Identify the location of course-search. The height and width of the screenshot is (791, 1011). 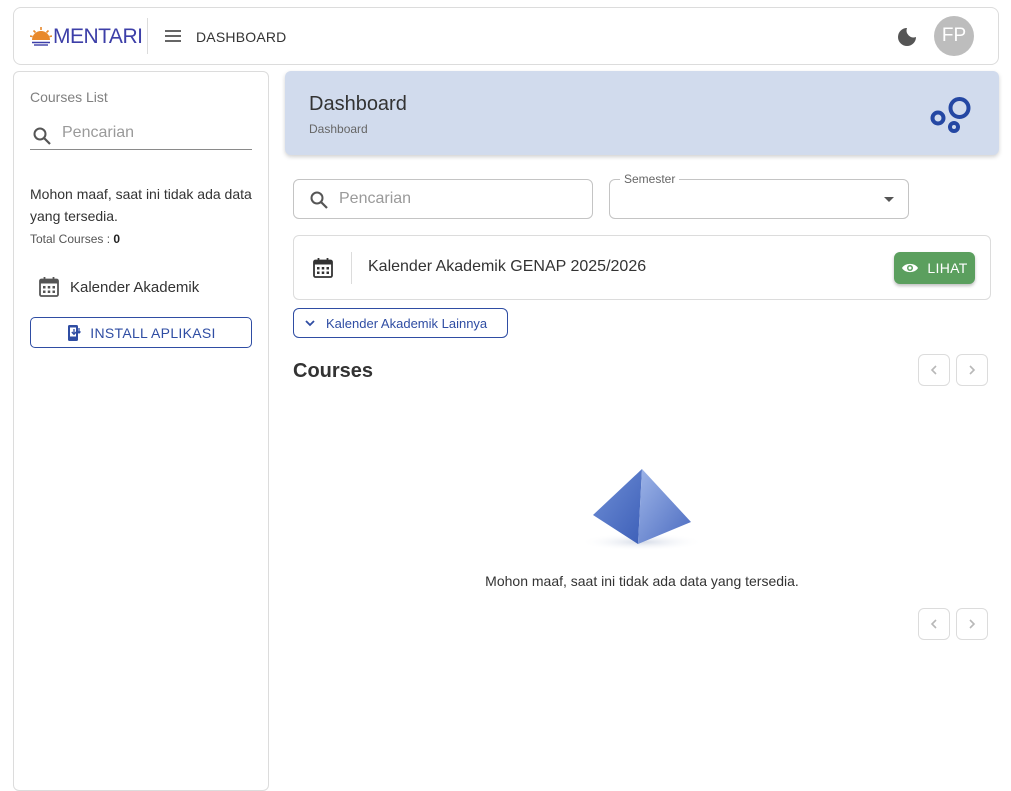
(443, 199).